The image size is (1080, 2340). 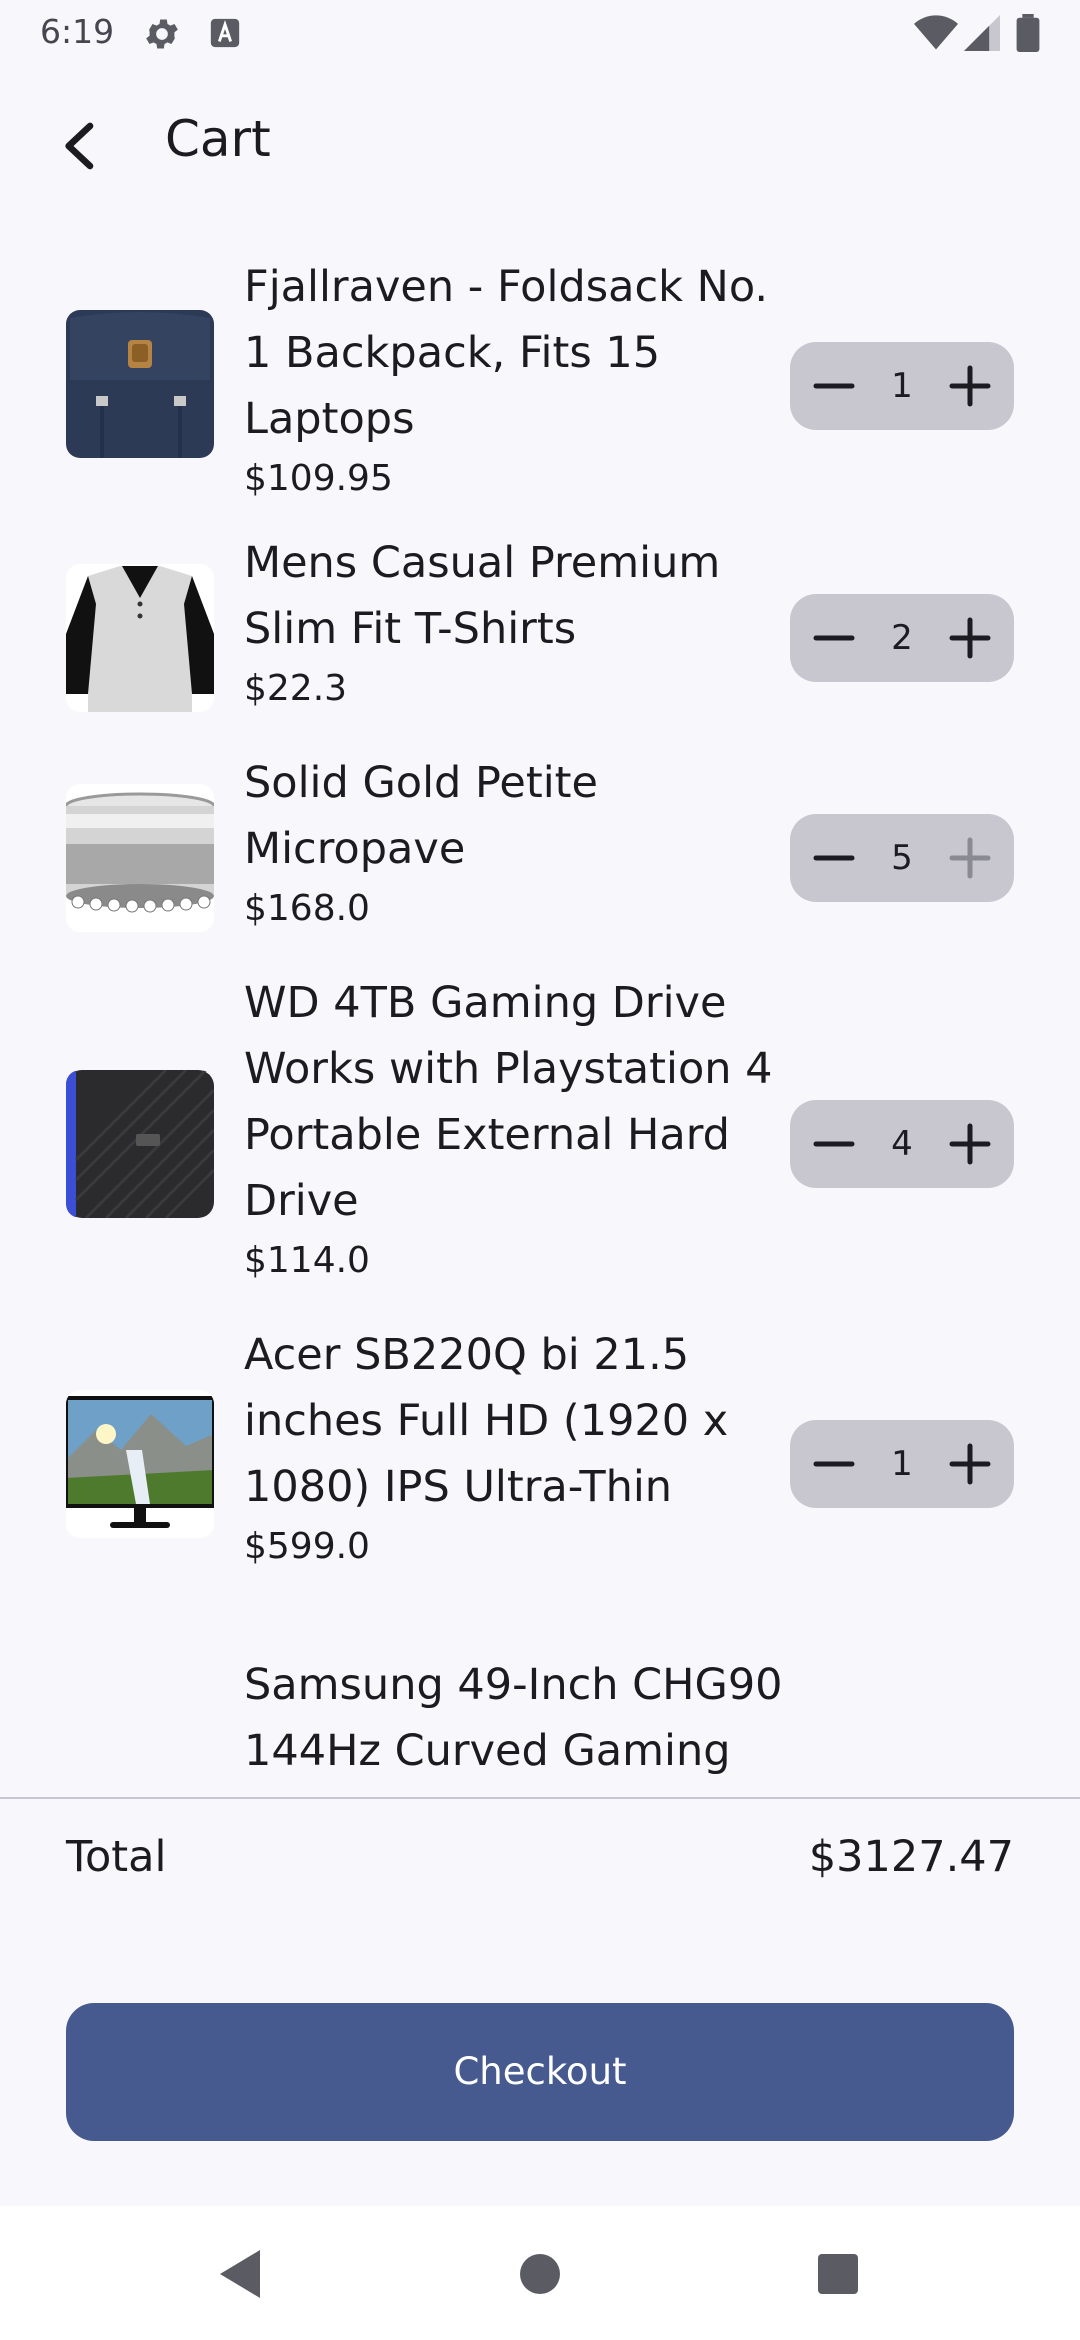 I want to click on signal-icon, so click(x=982, y=35).